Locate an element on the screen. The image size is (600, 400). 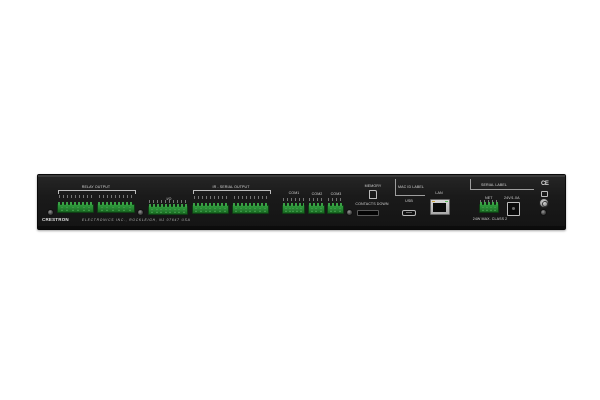
com1-pin-markings is located at coordinates (294, 199).